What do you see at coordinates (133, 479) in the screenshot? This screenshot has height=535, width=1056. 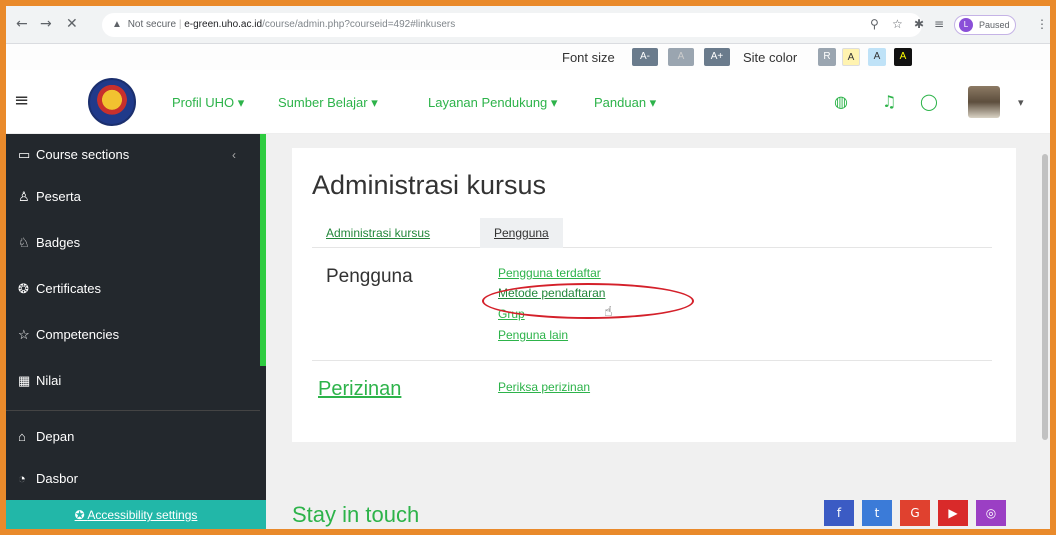 I see `sidebar-item-dasbor: ◔ Dasbor` at bounding box center [133, 479].